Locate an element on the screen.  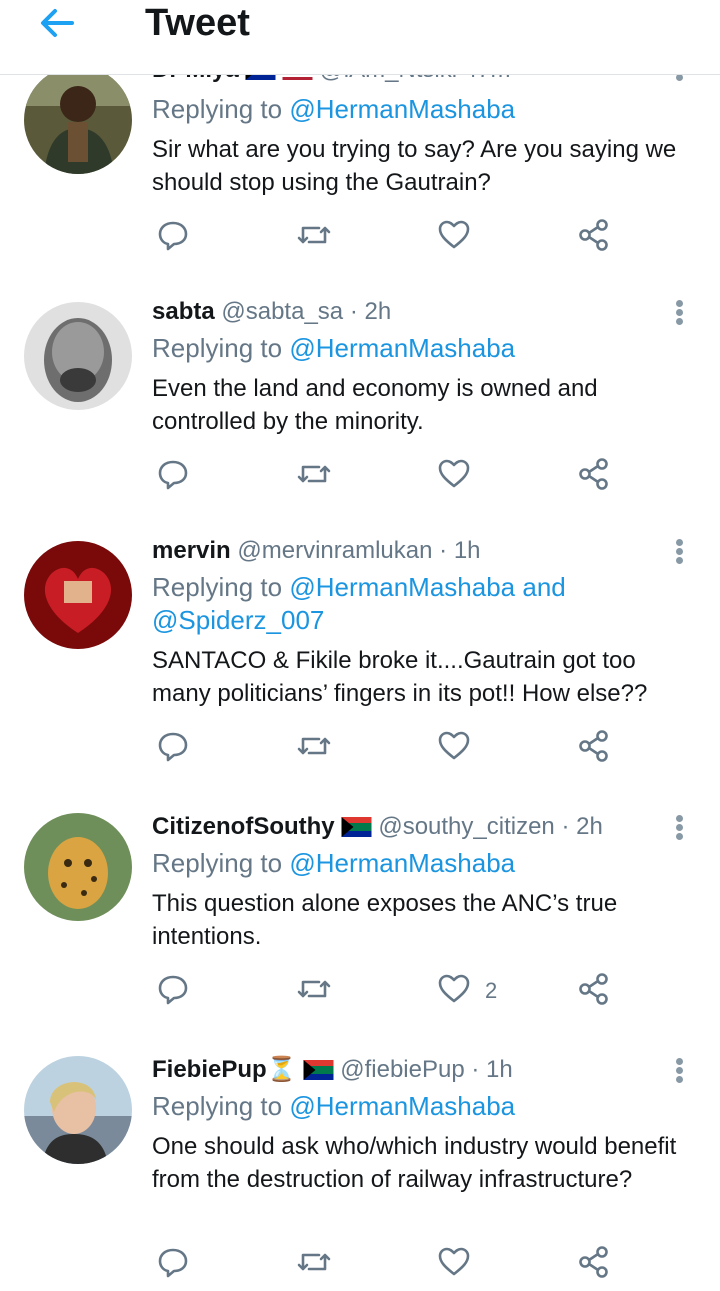
display-name: CitizenofSouthy is located at coordinates (243, 826).